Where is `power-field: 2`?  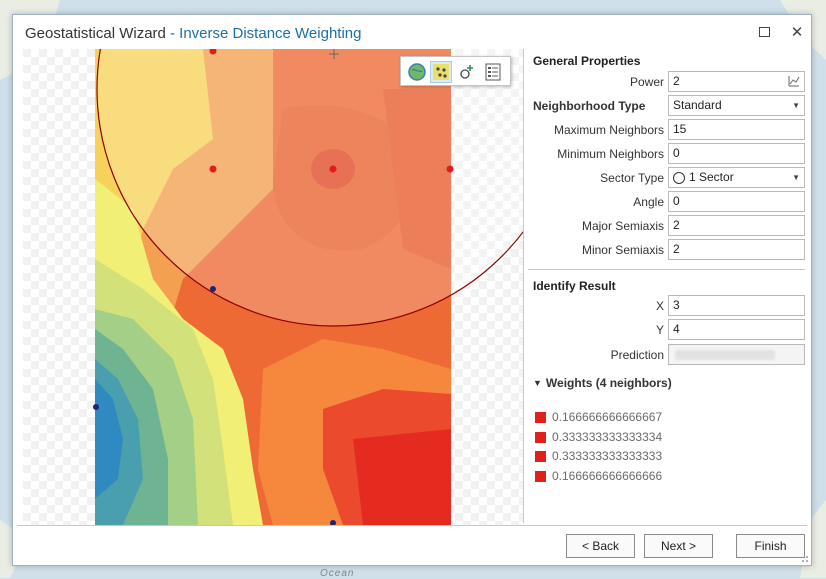
power-field: 2 is located at coordinates (736, 81).